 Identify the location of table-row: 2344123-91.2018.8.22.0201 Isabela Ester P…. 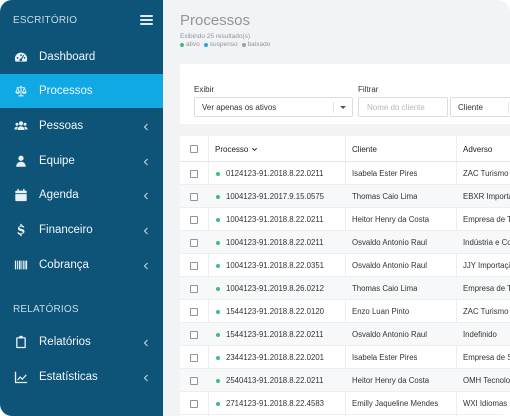
(345, 357).